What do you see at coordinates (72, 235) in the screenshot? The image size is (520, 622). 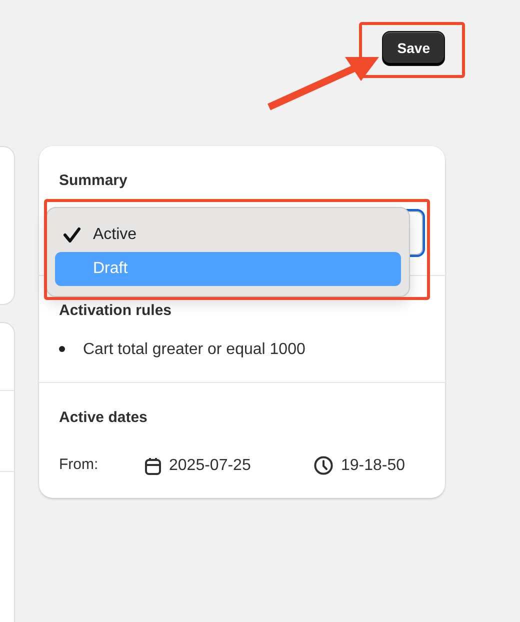 I see `check-icon` at bounding box center [72, 235].